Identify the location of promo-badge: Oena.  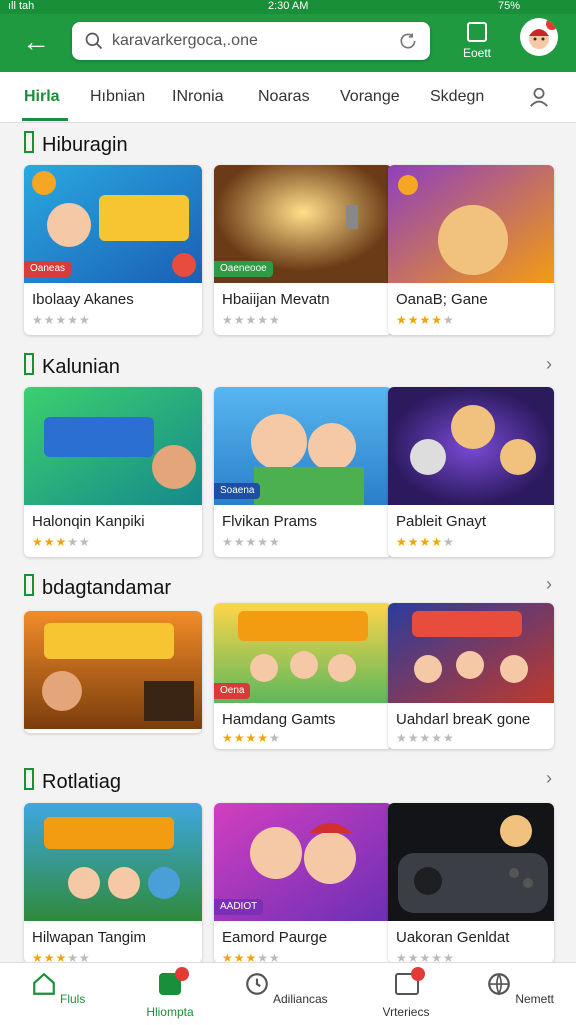
(232, 691).